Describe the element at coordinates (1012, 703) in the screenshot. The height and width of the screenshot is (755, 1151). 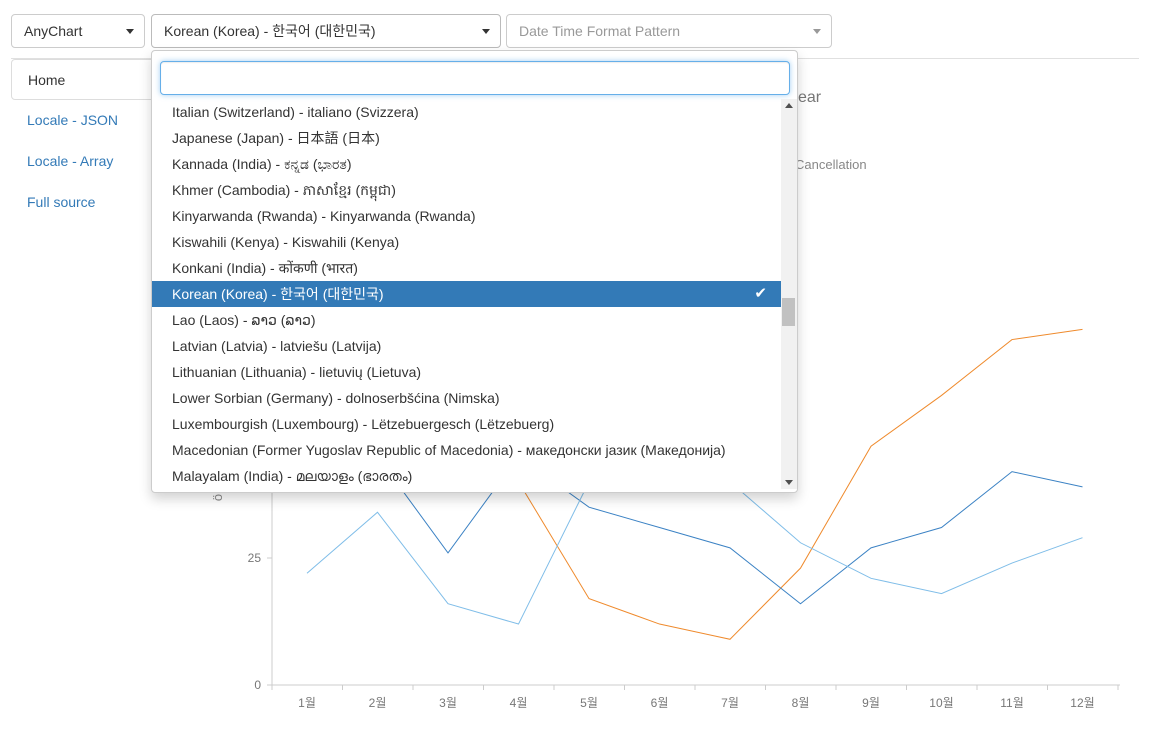
I see `x-tick-label: 11월` at that location.